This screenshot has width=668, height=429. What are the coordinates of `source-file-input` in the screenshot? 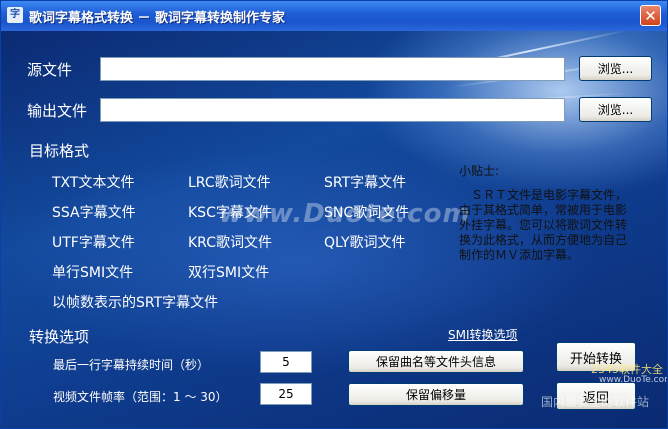 It's located at (332, 69).